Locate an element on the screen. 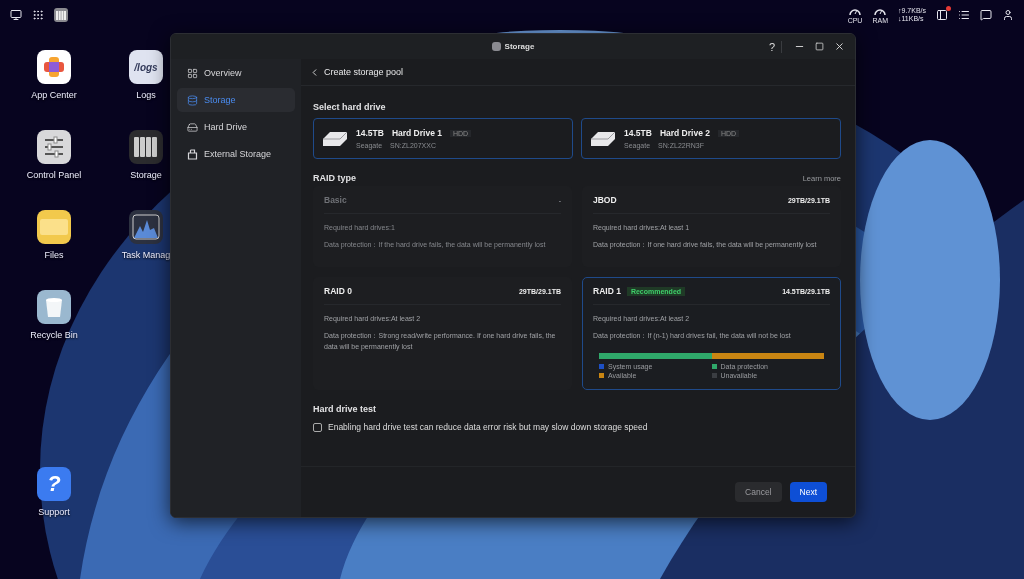 This screenshot has width=1024, height=579. checkbox is located at coordinates (317, 427).